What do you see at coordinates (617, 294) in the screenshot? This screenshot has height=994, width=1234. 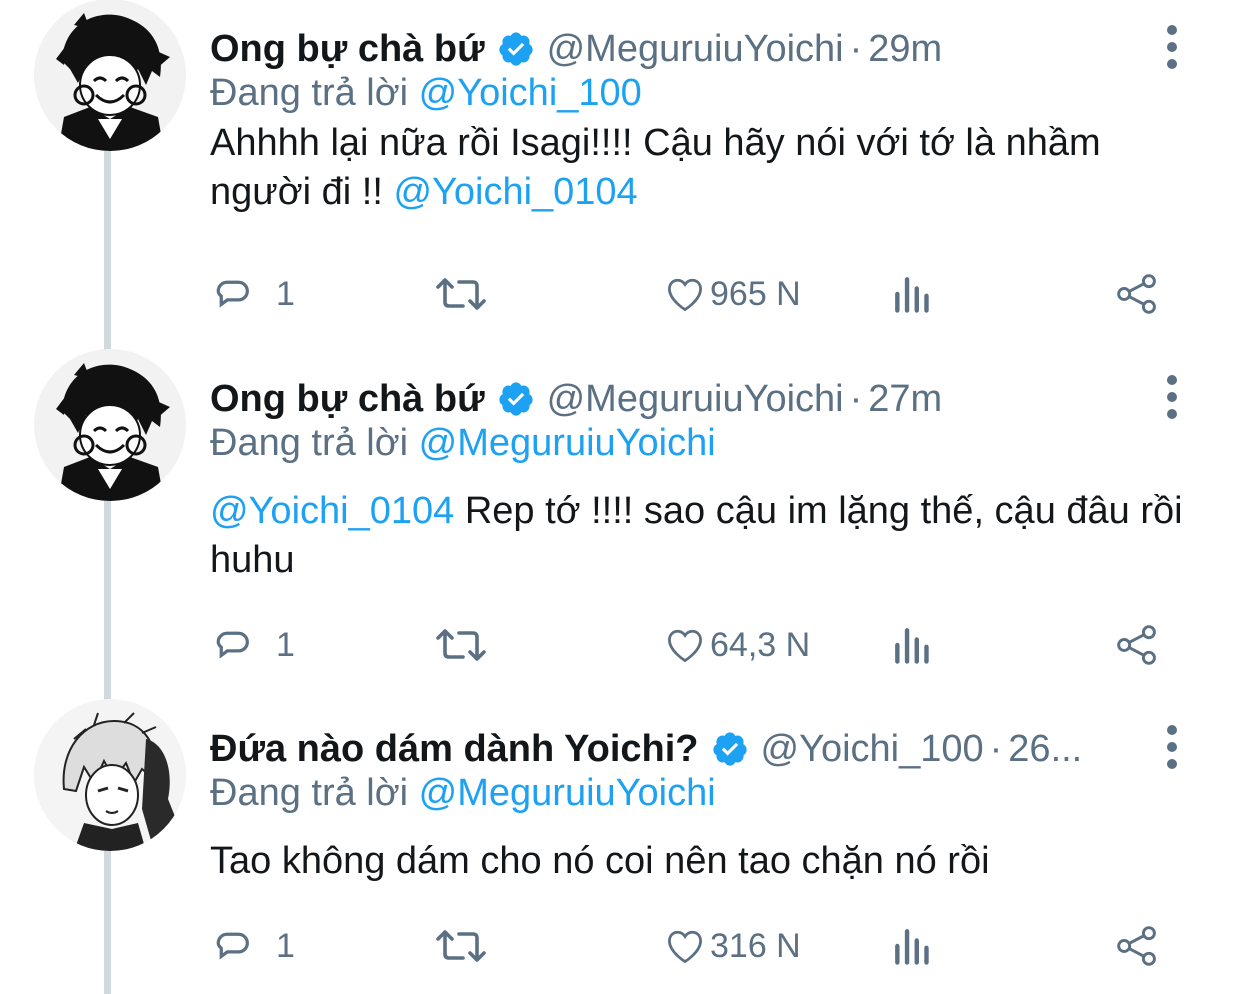 I see `tweet-actions: 1 965 N` at bounding box center [617, 294].